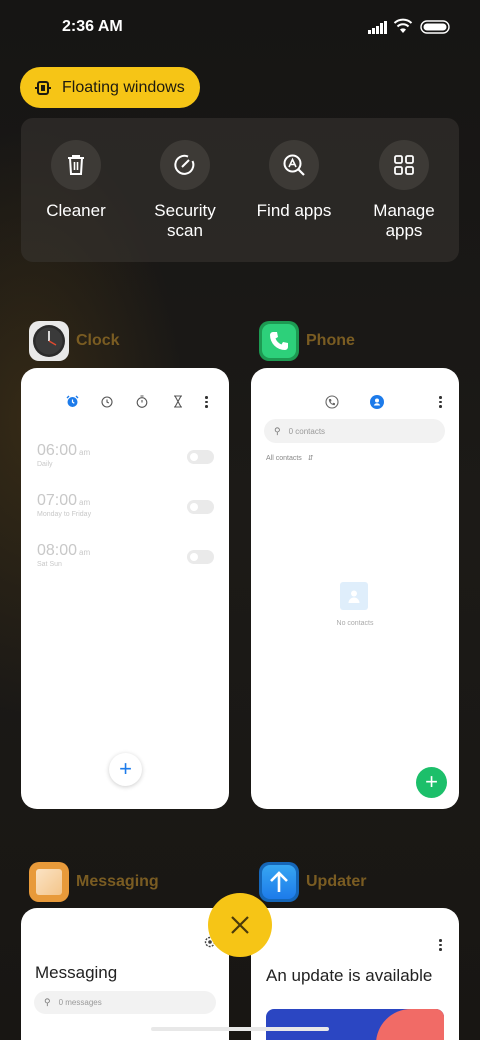 This screenshot has height=1040, width=480. Describe the element at coordinates (125, 1002) in the screenshot. I see `messages-search-input: ⚲ 0 messages` at that location.